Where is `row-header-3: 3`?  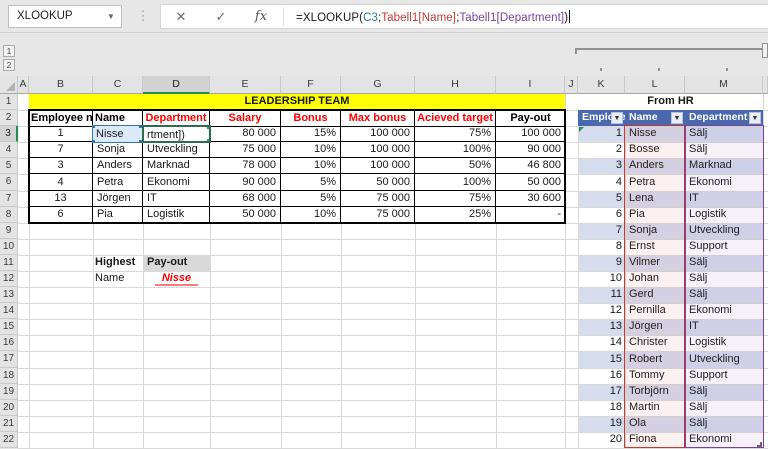
row-header-3: 3 is located at coordinates (9, 134).